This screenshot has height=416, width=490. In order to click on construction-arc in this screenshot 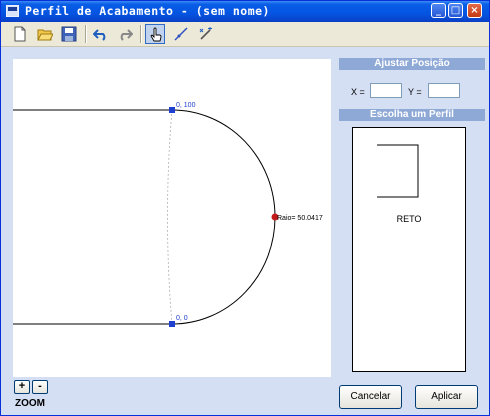, I will do `click(170, 217)`.